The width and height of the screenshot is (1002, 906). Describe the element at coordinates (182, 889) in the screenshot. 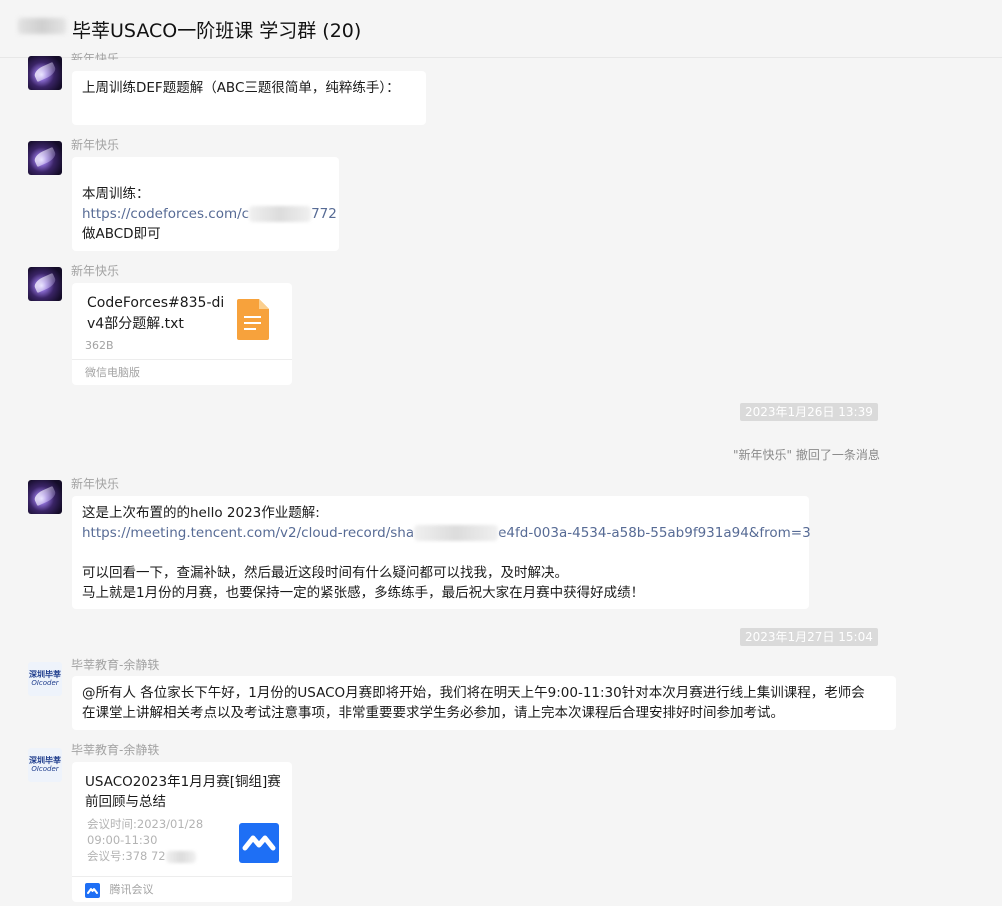

I see `meeting-source: 腾讯会议` at that location.